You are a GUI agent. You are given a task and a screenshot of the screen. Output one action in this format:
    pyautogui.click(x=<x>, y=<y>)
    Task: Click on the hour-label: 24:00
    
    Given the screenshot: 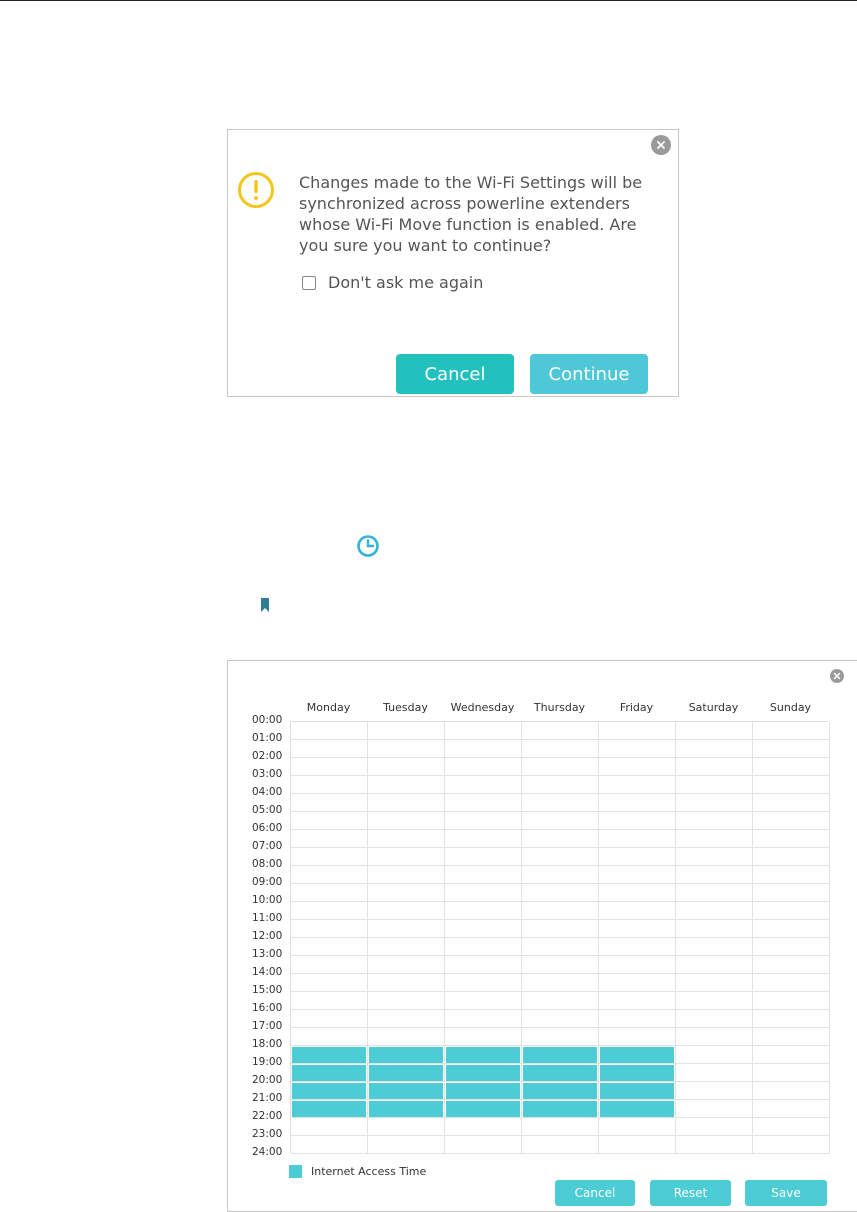 What is the action you would take?
    pyautogui.click(x=267, y=1152)
    